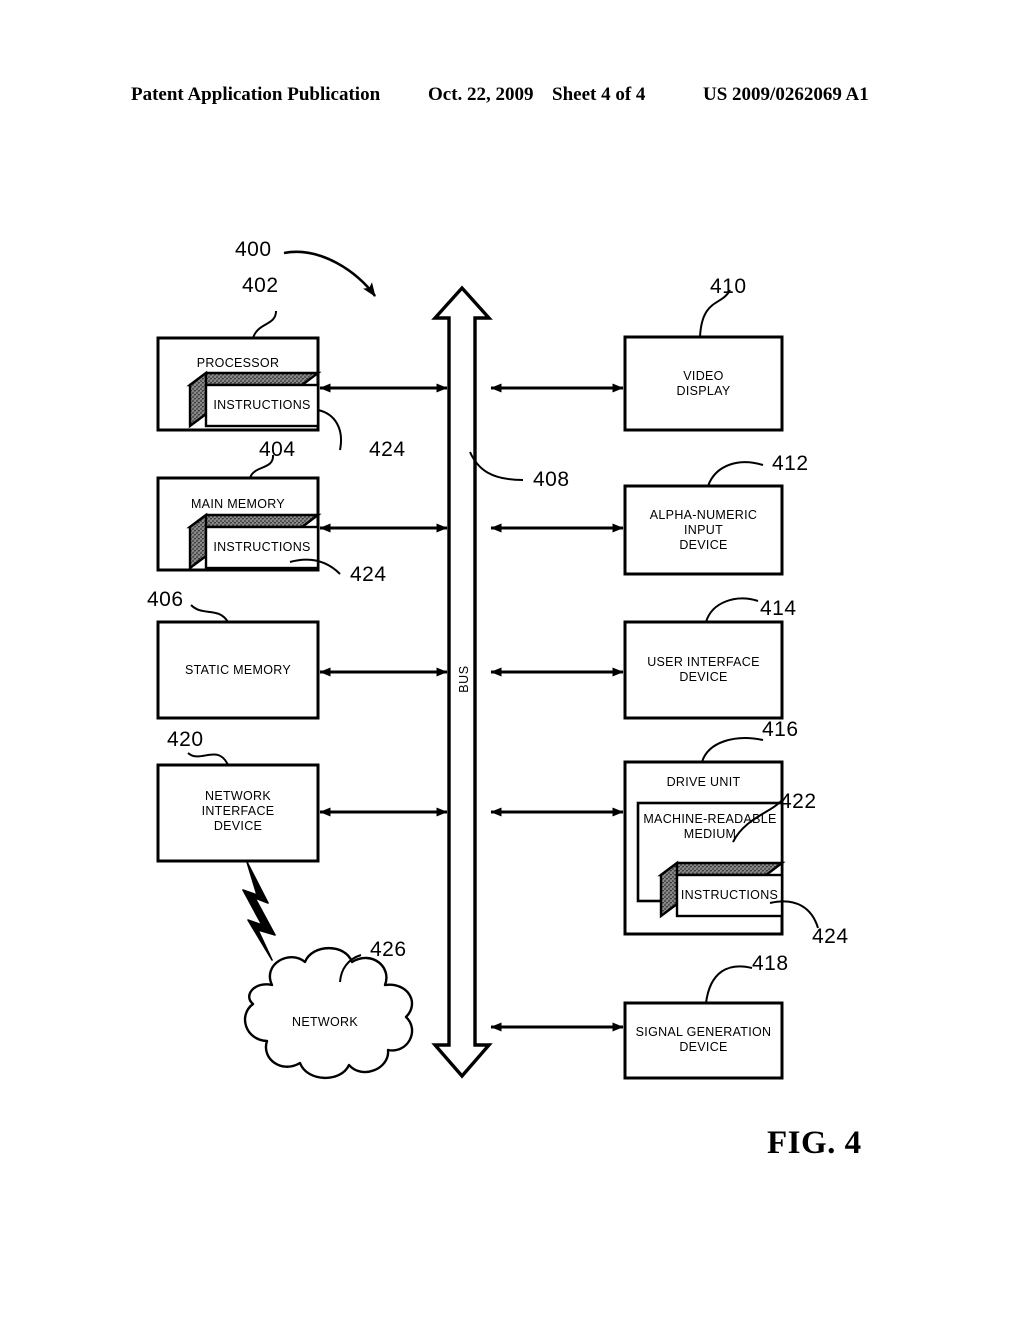 The height and width of the screenshot is (1320, 1024). I want to click on instructions-block-processor, so click(254, 399).